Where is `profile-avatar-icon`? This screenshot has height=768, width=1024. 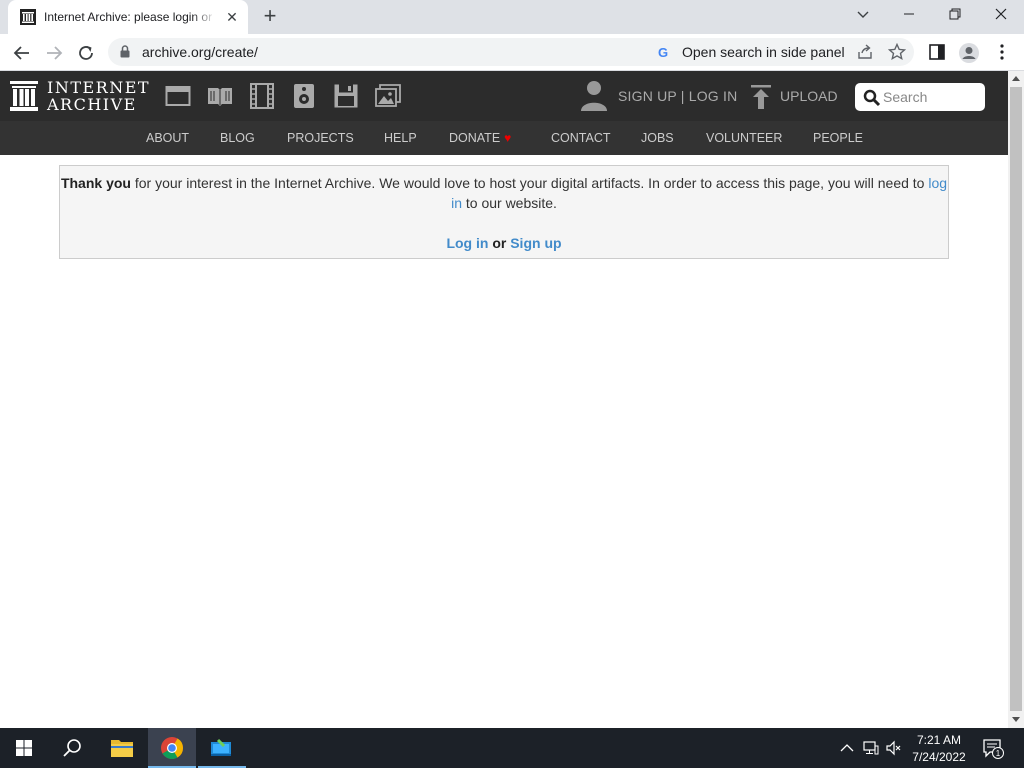 profile-avatar-icon is located at coordinates (969, 53).